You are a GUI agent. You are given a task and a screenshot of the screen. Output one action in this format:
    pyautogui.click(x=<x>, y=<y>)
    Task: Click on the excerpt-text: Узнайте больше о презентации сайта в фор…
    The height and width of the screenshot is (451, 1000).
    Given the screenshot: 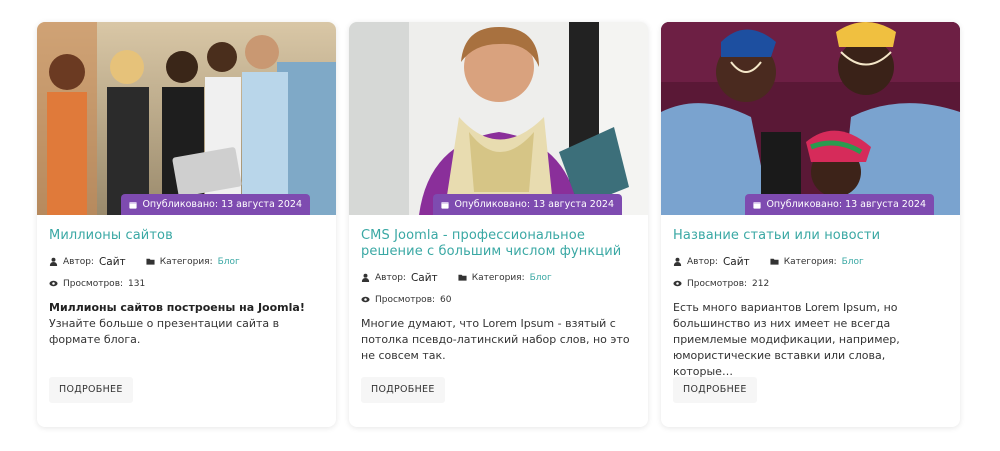 What is the action you would take?
    pyautogui.click(x=164, y=331)
    